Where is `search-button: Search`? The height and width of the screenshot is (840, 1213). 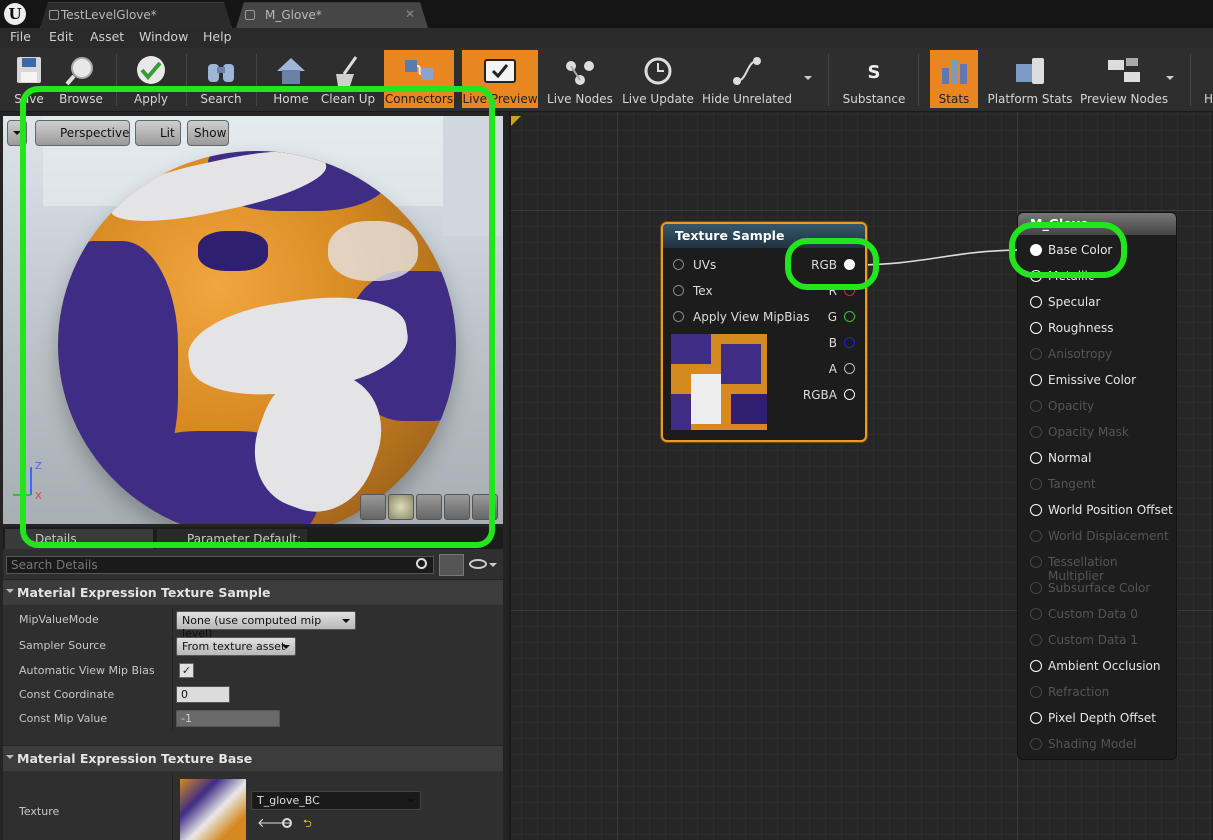
search-button: Search is located at coordinates (221, 79).